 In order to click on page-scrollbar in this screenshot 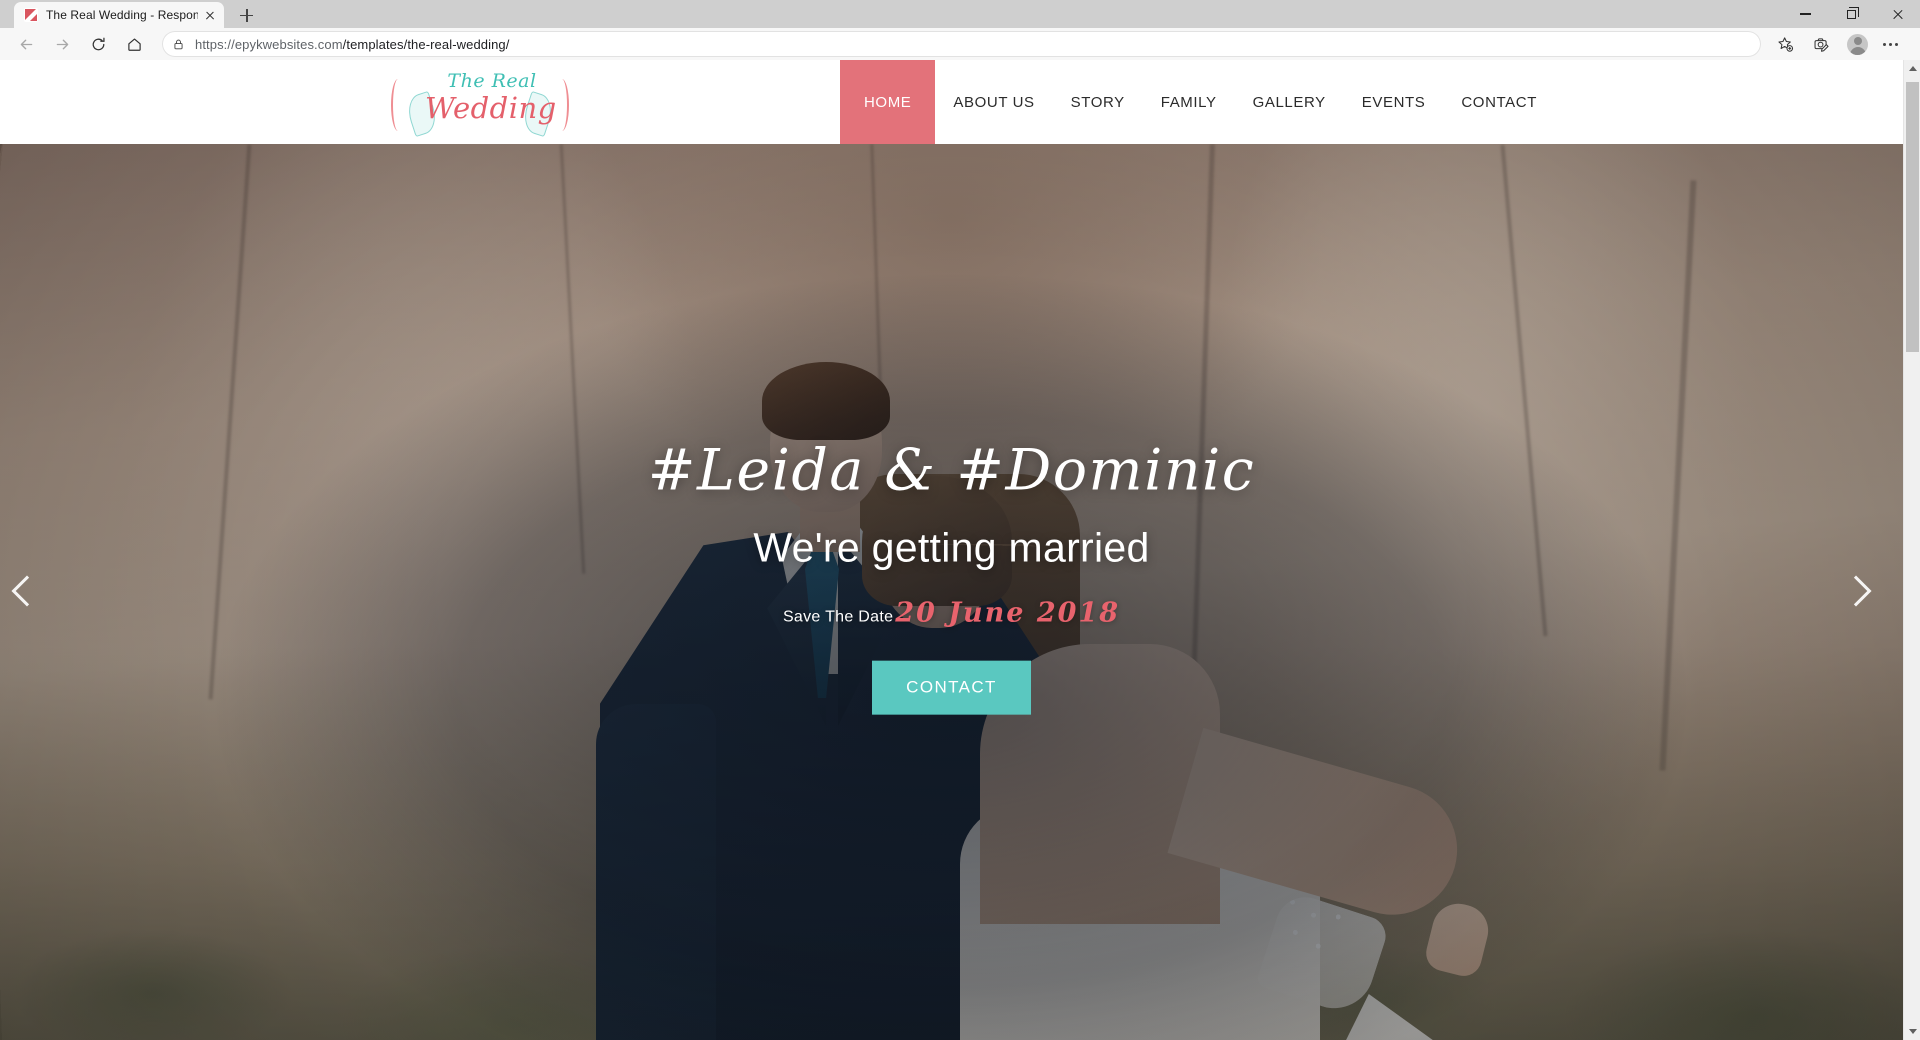, I will do `click(1911, 550)`.